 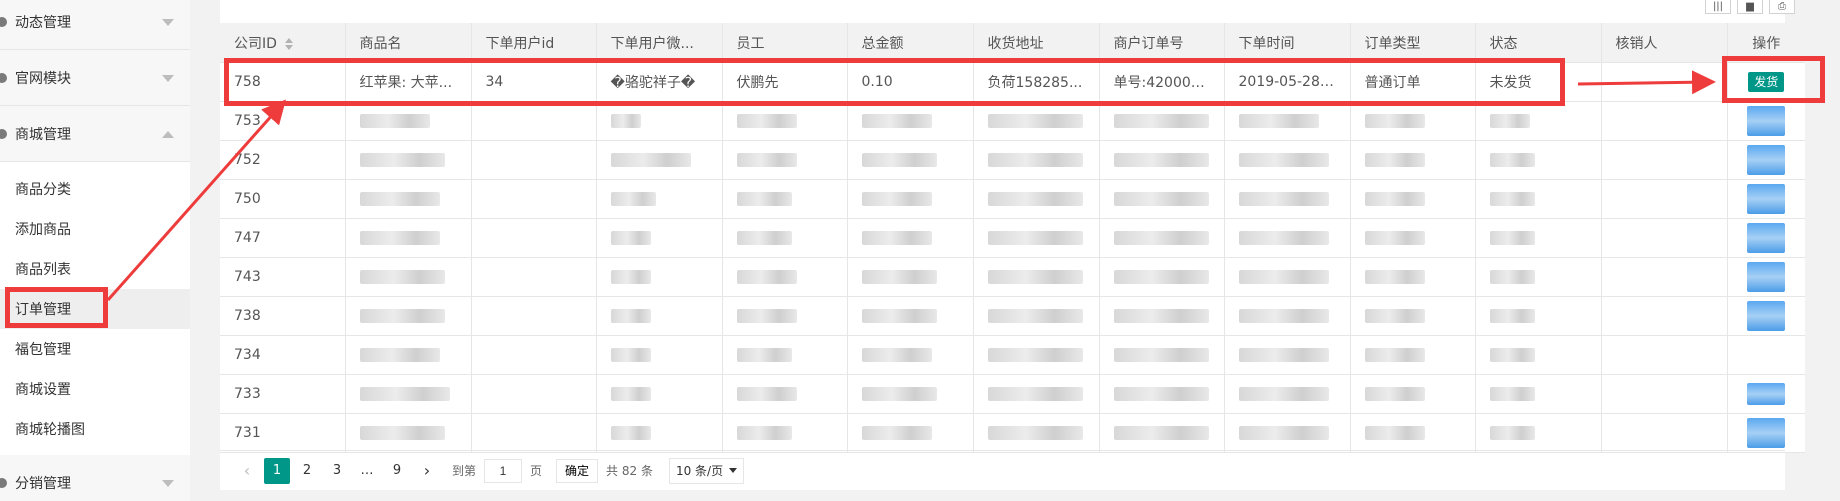 I want to click on table-row: 738, so click(x=1012, y=316).